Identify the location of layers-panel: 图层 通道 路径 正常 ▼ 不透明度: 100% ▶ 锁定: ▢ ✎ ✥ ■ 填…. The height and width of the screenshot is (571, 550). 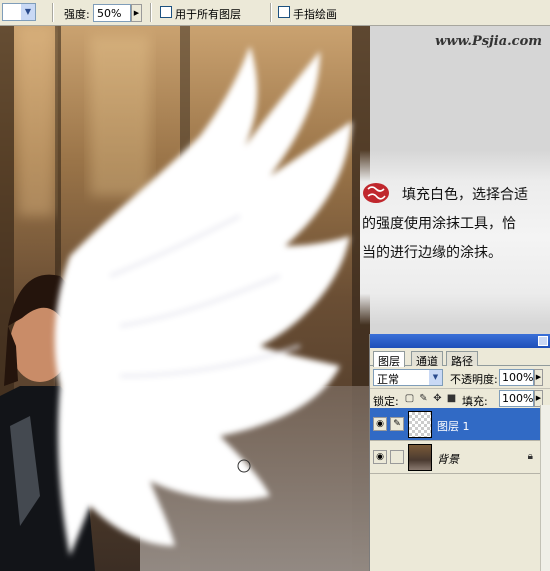
(459, 452).